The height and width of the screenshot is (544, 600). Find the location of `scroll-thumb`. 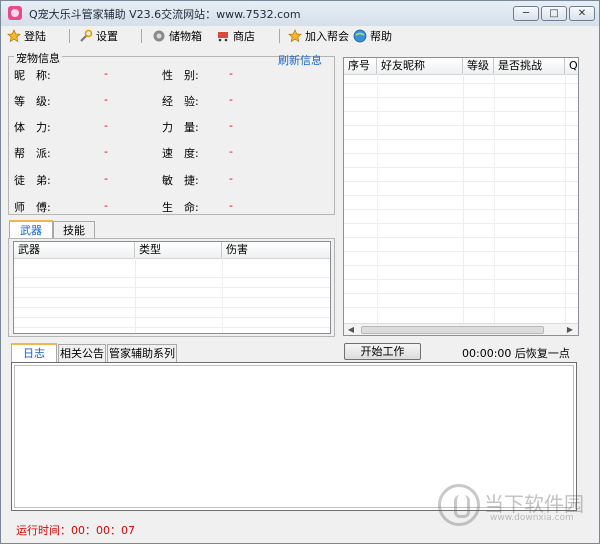

scroll-thumb is located at coordinates (452, 330).